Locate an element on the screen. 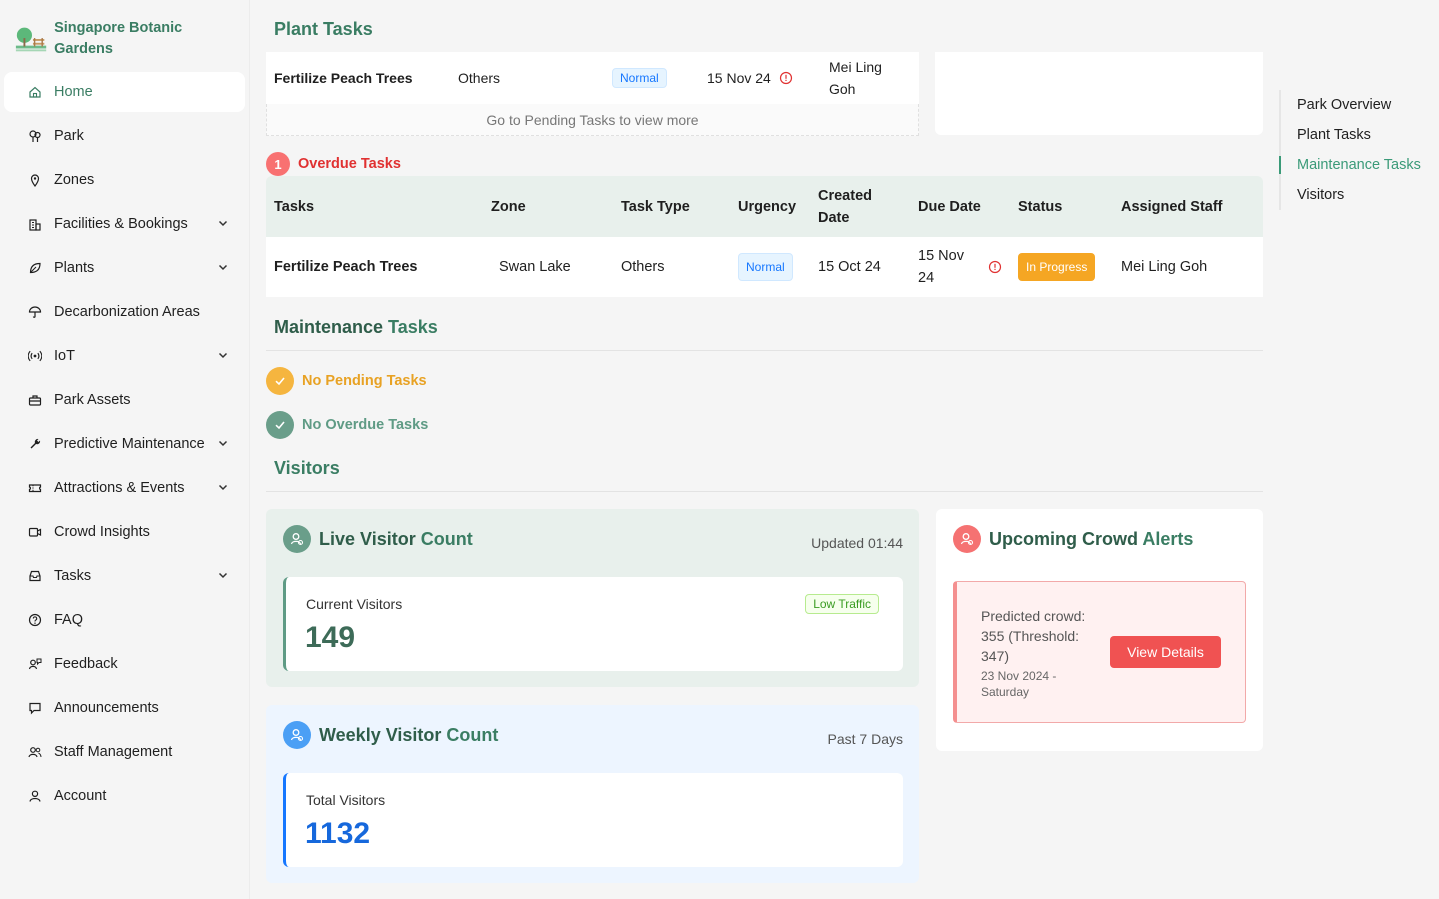  message-icon is located at coordinates (35, 708).